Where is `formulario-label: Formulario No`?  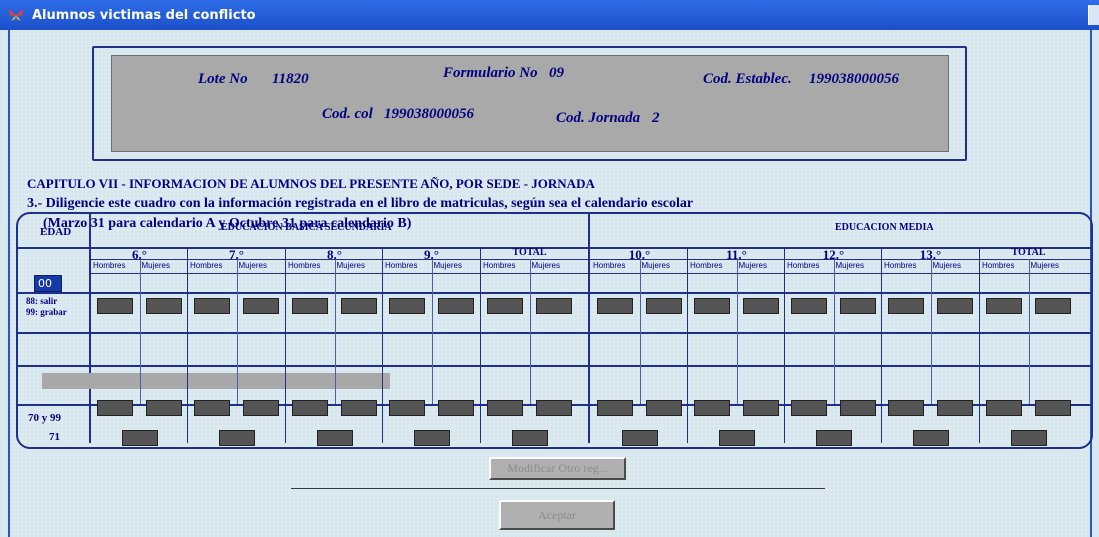
formulario-label: Formulario No is located at coordinates (490, 73).